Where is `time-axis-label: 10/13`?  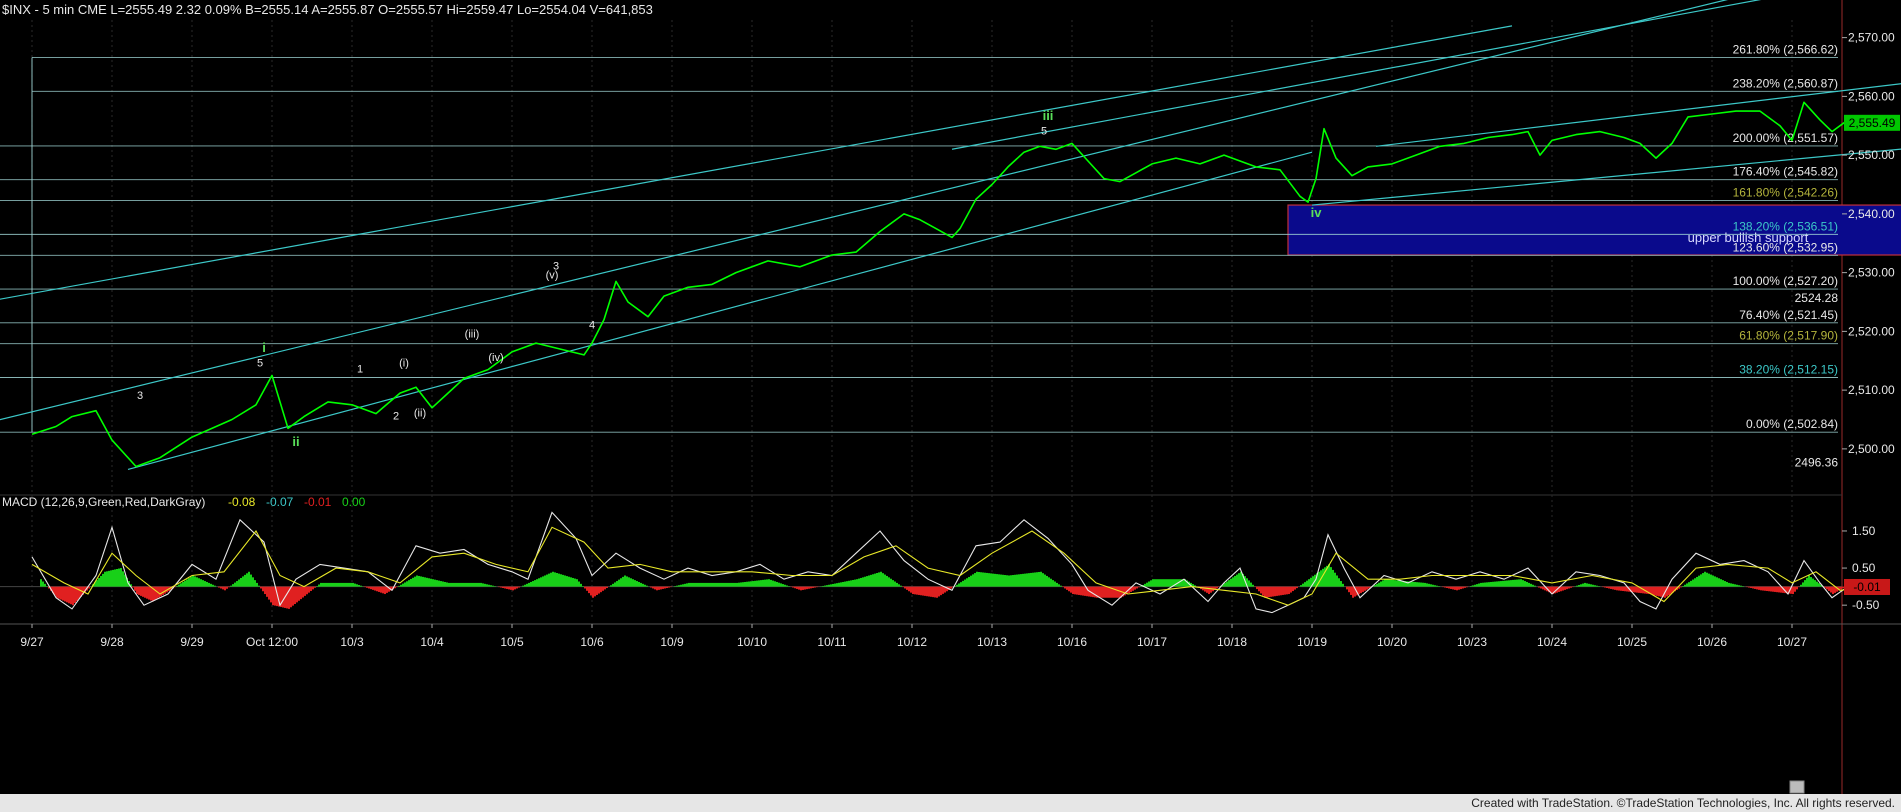
time-axis-label: 10/13 is located at coordinates (992, 642).